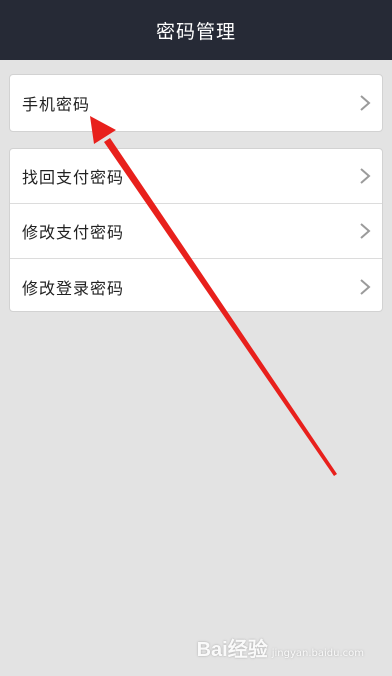 The width and height of the screenshot is (392, 676). Describe the element at coordinates (196, 285) in the screenshot. I see `menu-item-change-login-password: 修改登录密码` at that location.